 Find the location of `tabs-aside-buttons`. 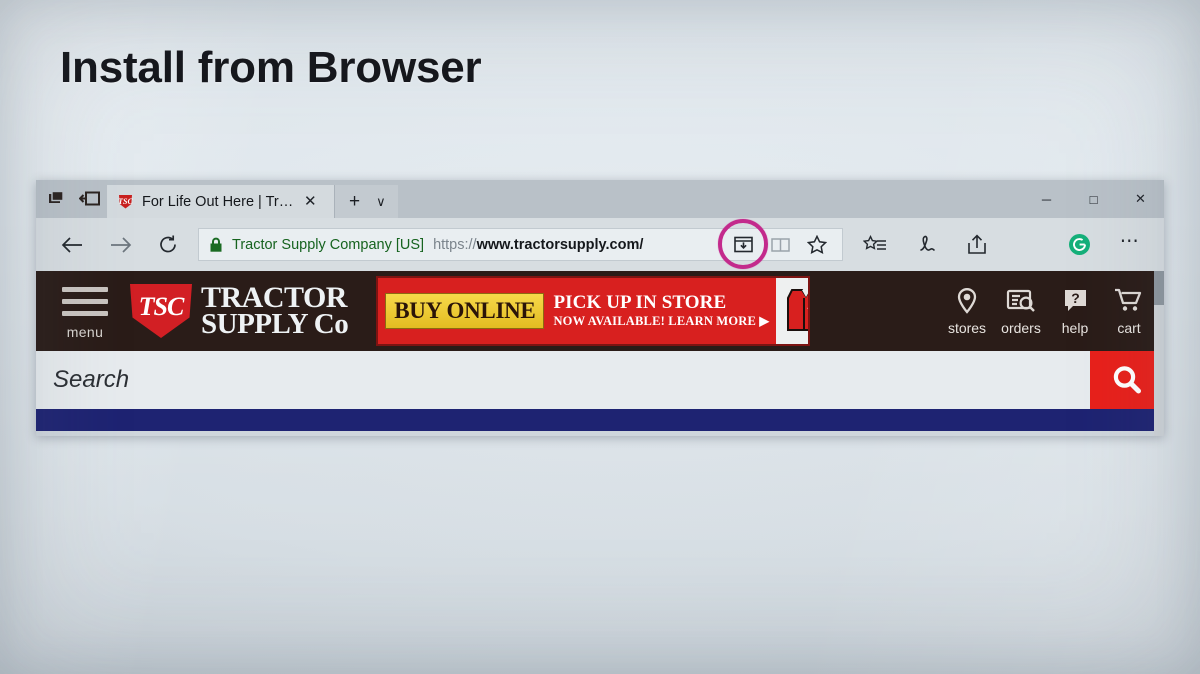

tabs-aside-buttons is located at coordinates (71, 199).